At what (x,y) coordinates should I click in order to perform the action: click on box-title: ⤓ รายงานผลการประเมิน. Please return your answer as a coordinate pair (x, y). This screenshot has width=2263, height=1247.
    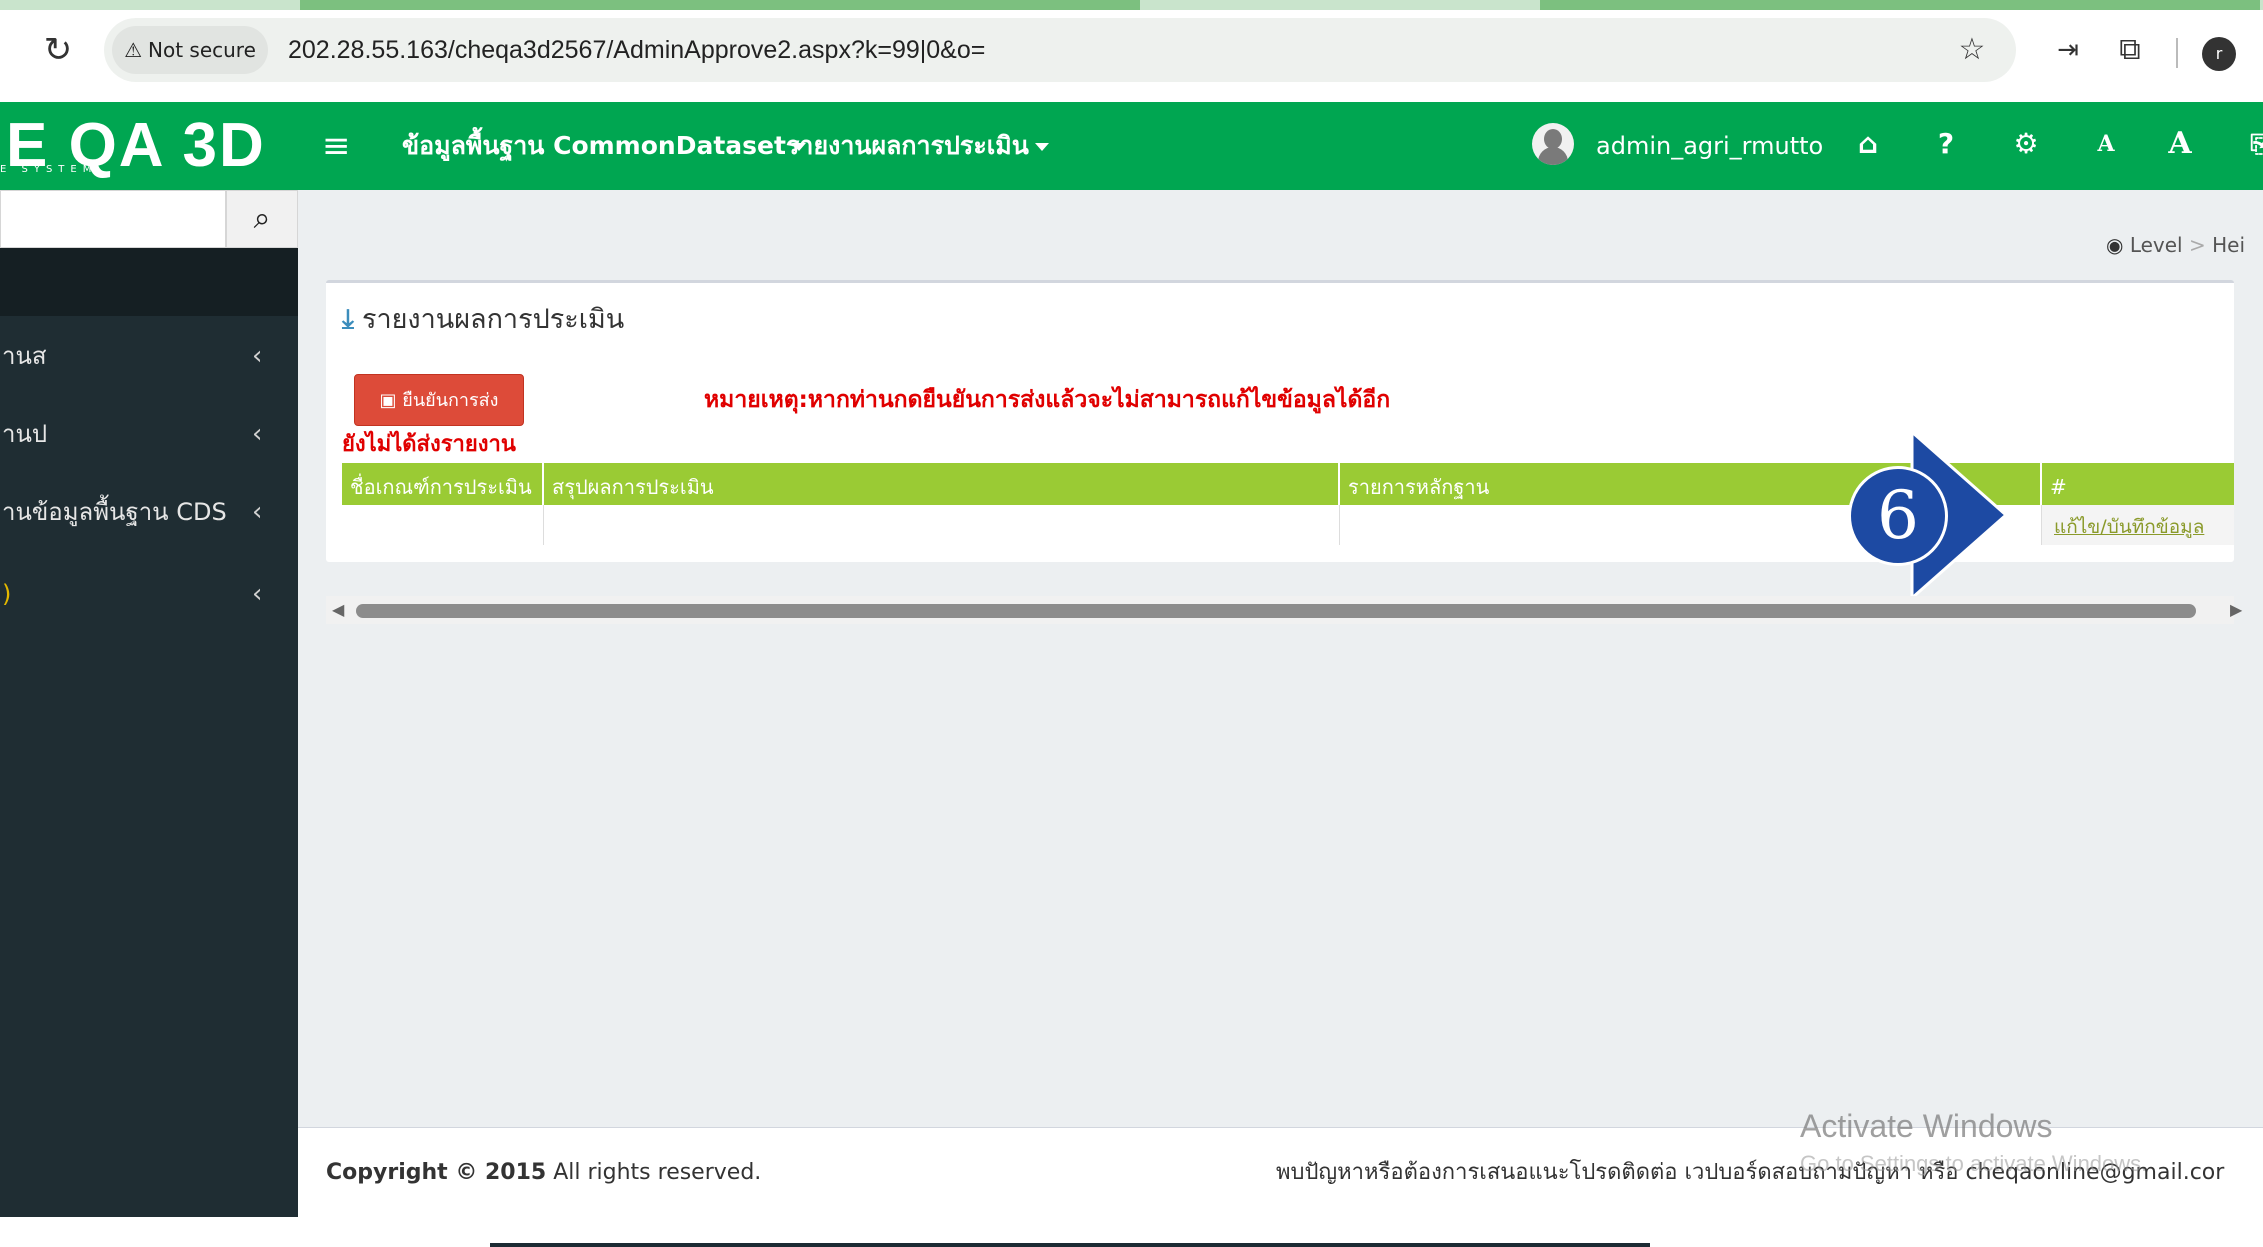
    Looking at the image, I should click on (483, 320).